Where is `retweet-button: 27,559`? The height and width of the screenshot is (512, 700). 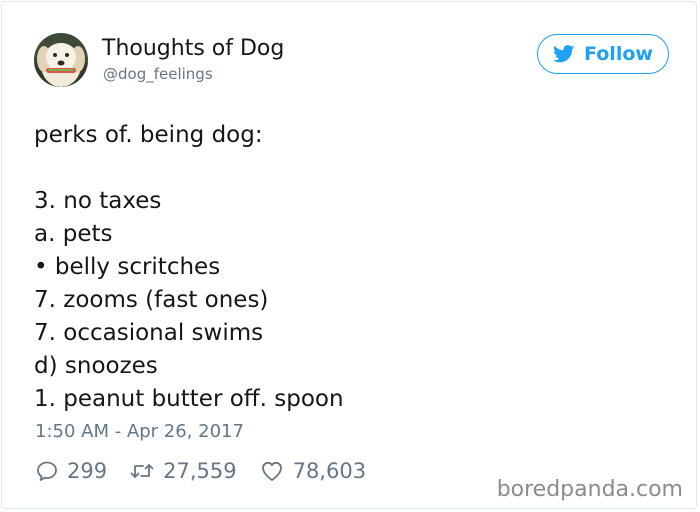 retweet-button: 27,559 is located at coordinates (183, 471).